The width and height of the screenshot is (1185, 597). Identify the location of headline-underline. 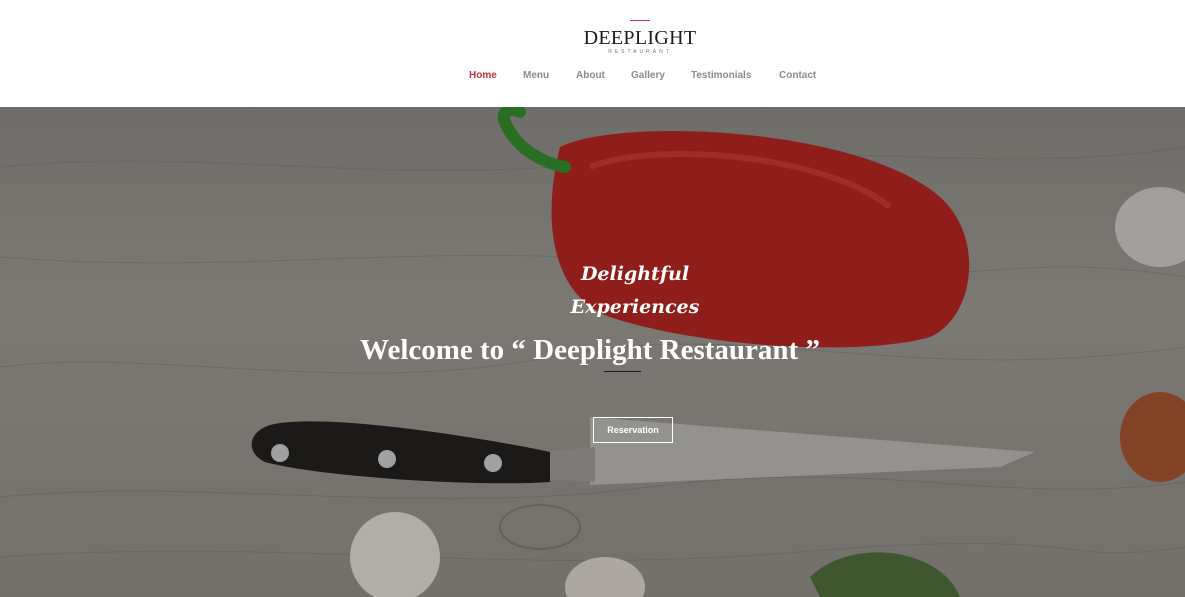
(622, 371).